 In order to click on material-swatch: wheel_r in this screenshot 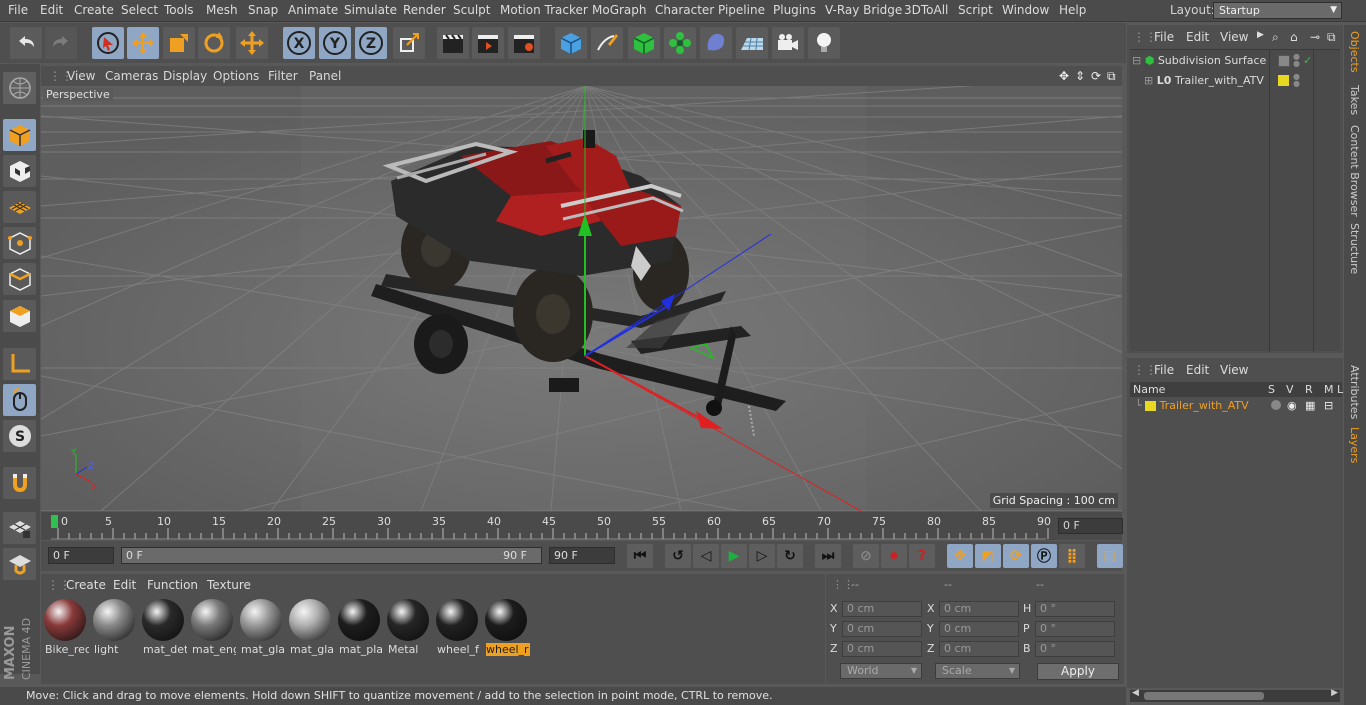, I will do `click(507, 627)`.